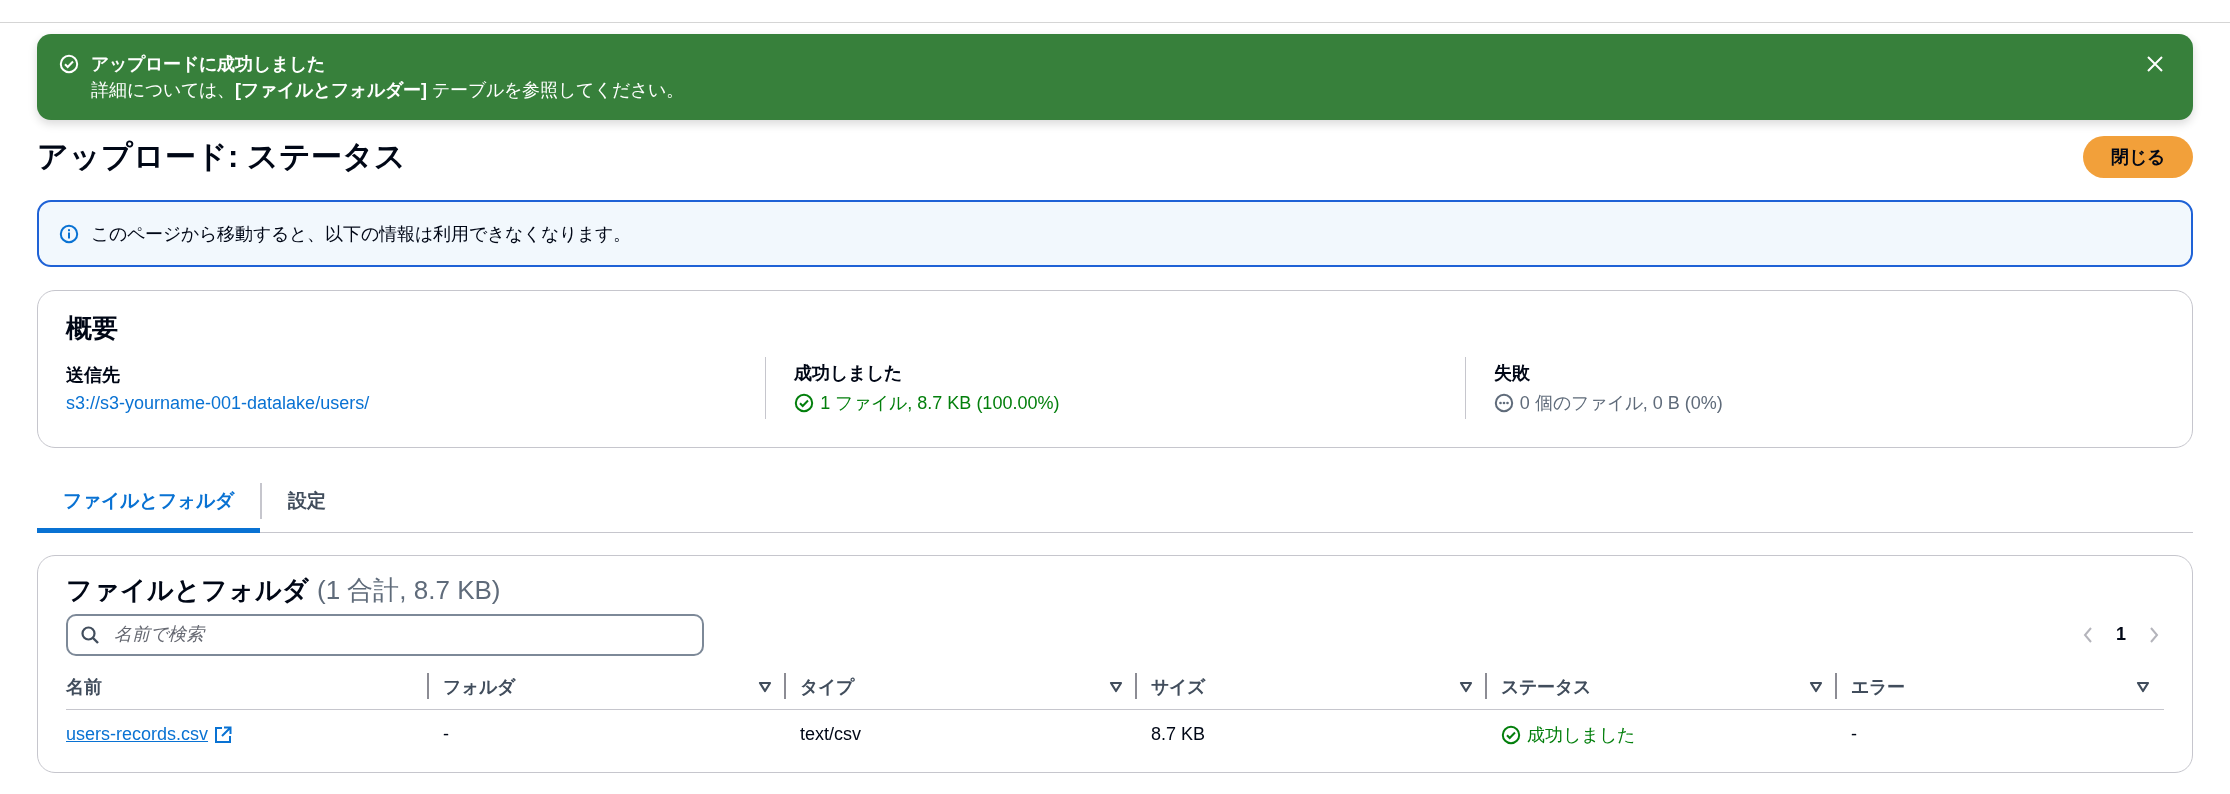 The height and width of the screenshot is (794, 2230). Describe the element at coordinates (1581, 735) in the screenshot. I see `status-text: 成功しました` at that location.